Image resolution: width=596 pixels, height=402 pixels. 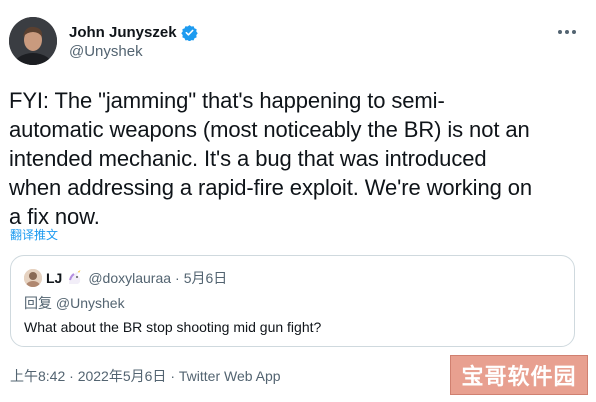 What do you see at coordinates (205, 278) in the screenshot?
I see `quote-date: 5月6日` at bounding box center [205, 278].